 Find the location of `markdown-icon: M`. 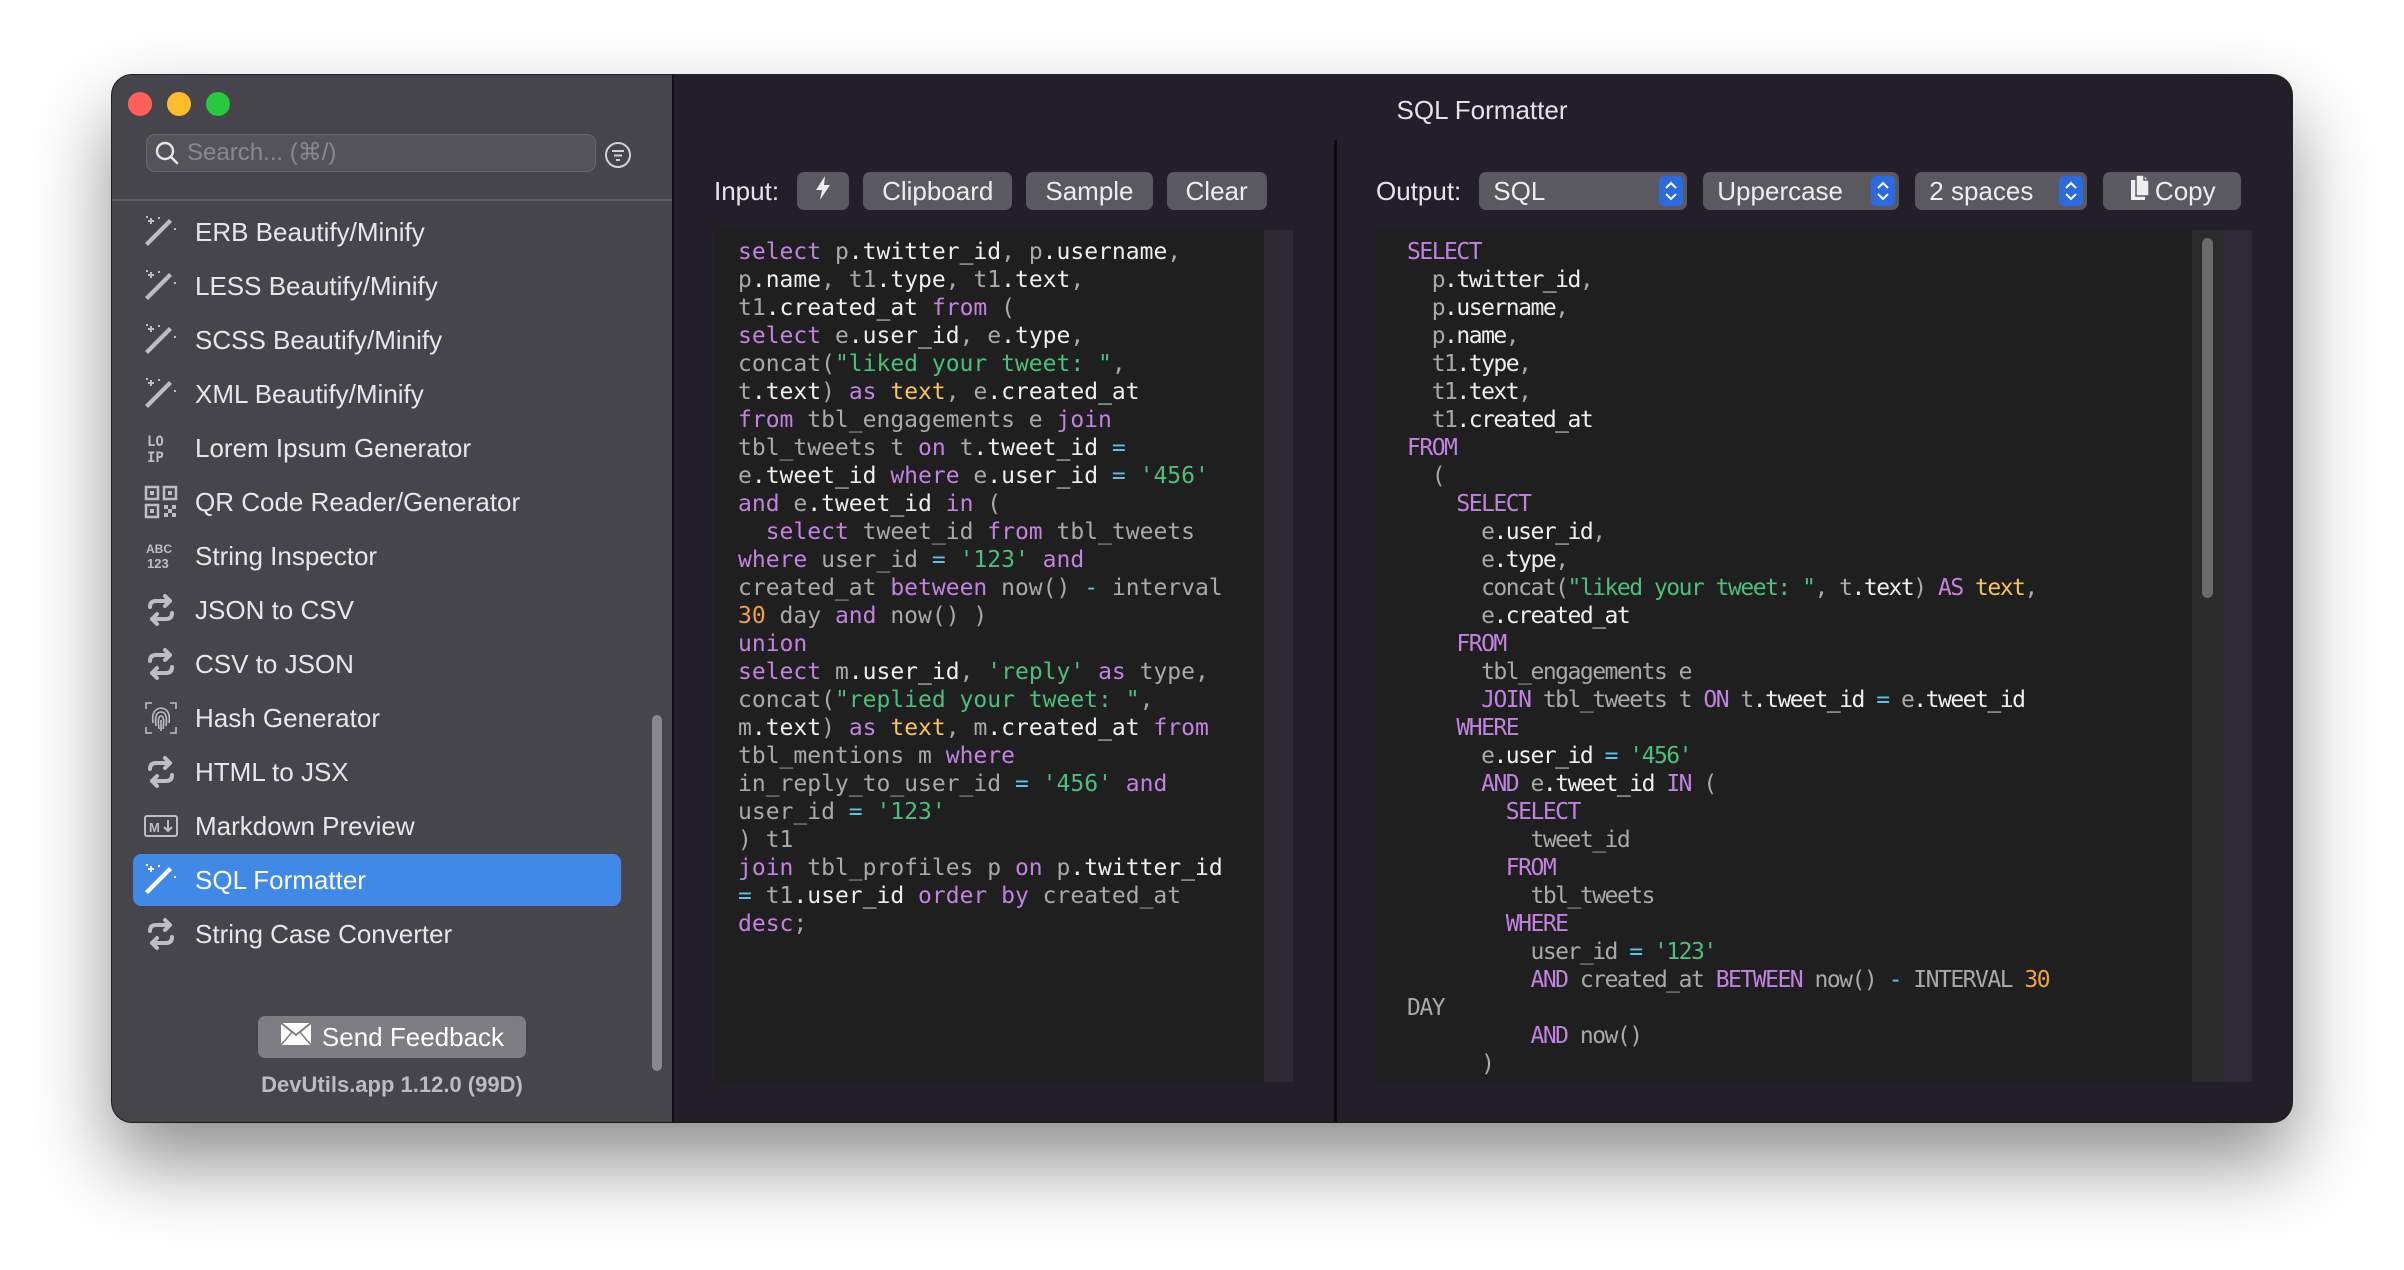

markdown-icon: M is located at coordinates (161, 826).